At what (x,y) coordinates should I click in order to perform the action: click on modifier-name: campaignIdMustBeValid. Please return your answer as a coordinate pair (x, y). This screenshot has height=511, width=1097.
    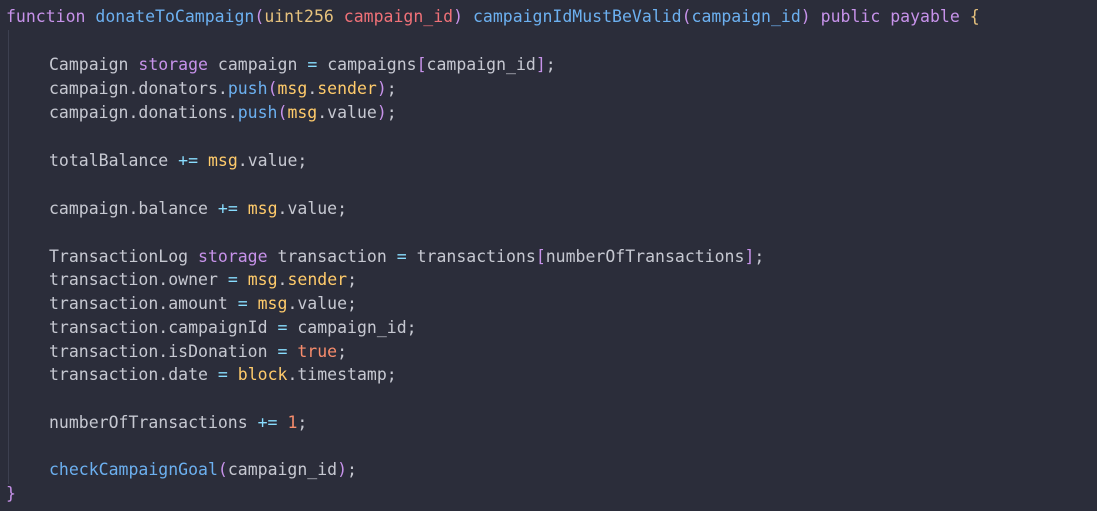
    Looking at the image, I should click on (577, 16).